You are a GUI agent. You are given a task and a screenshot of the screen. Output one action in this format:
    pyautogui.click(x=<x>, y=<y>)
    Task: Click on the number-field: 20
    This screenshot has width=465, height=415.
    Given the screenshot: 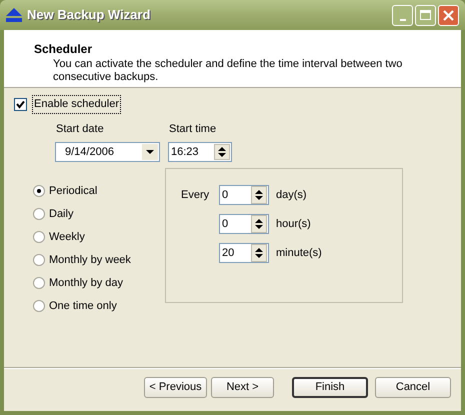 What is the action you would take?
    pyautogui.click(x=244, y=253)
    